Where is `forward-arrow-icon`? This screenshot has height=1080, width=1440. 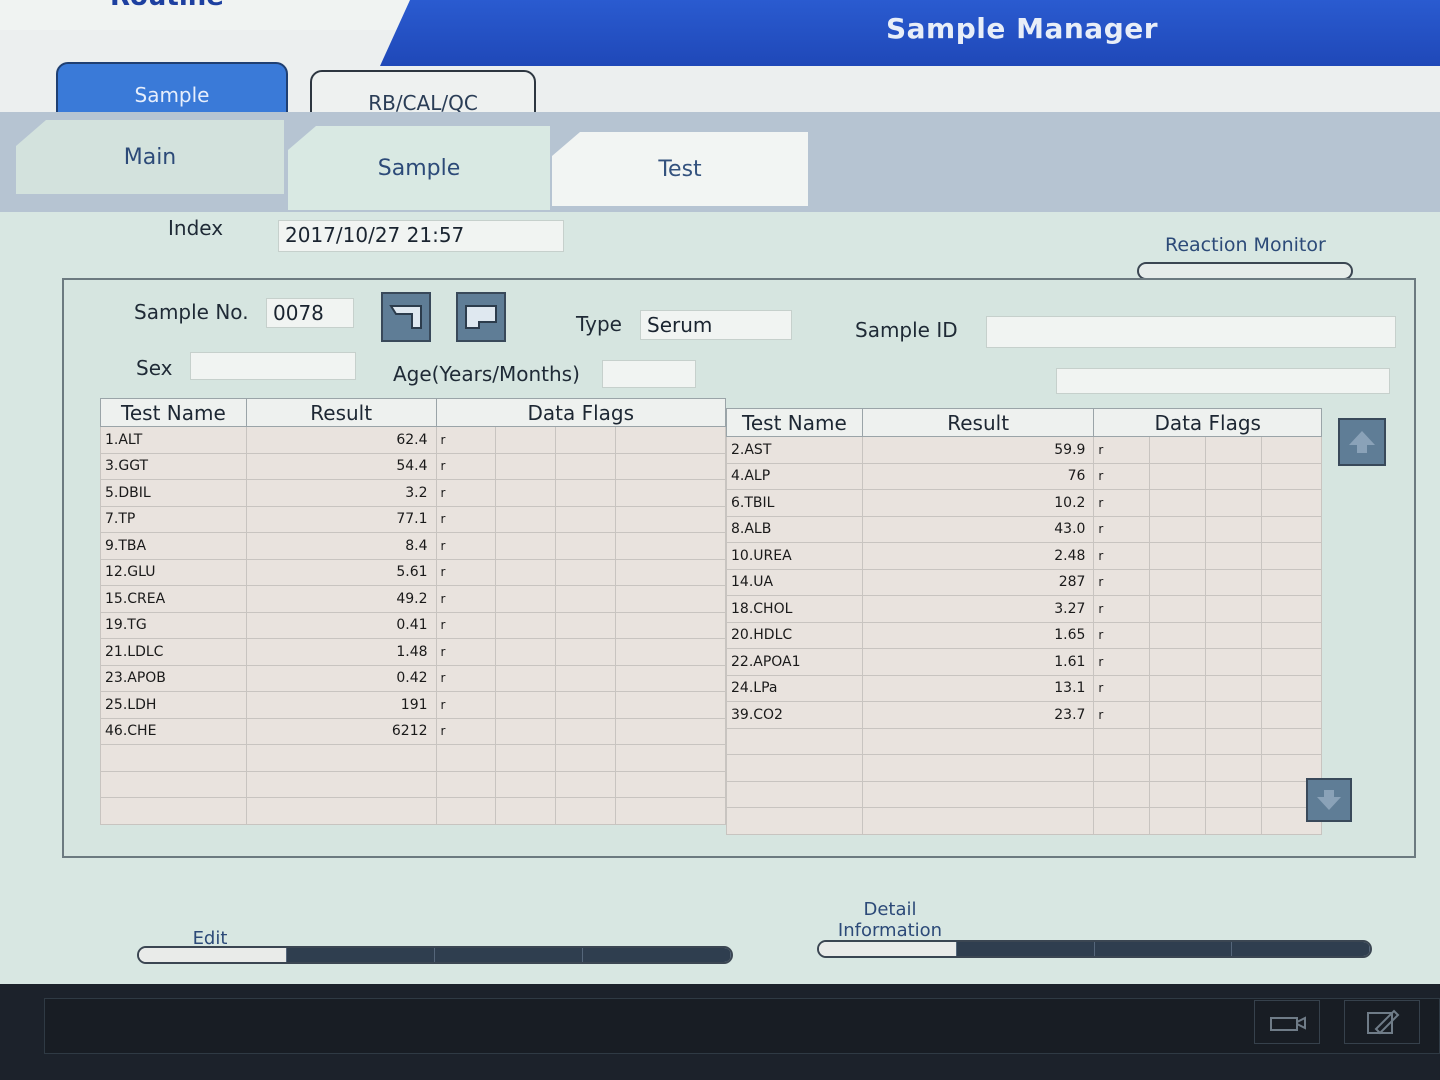 forward-arrow-icon is located at coordinates (481, 317).